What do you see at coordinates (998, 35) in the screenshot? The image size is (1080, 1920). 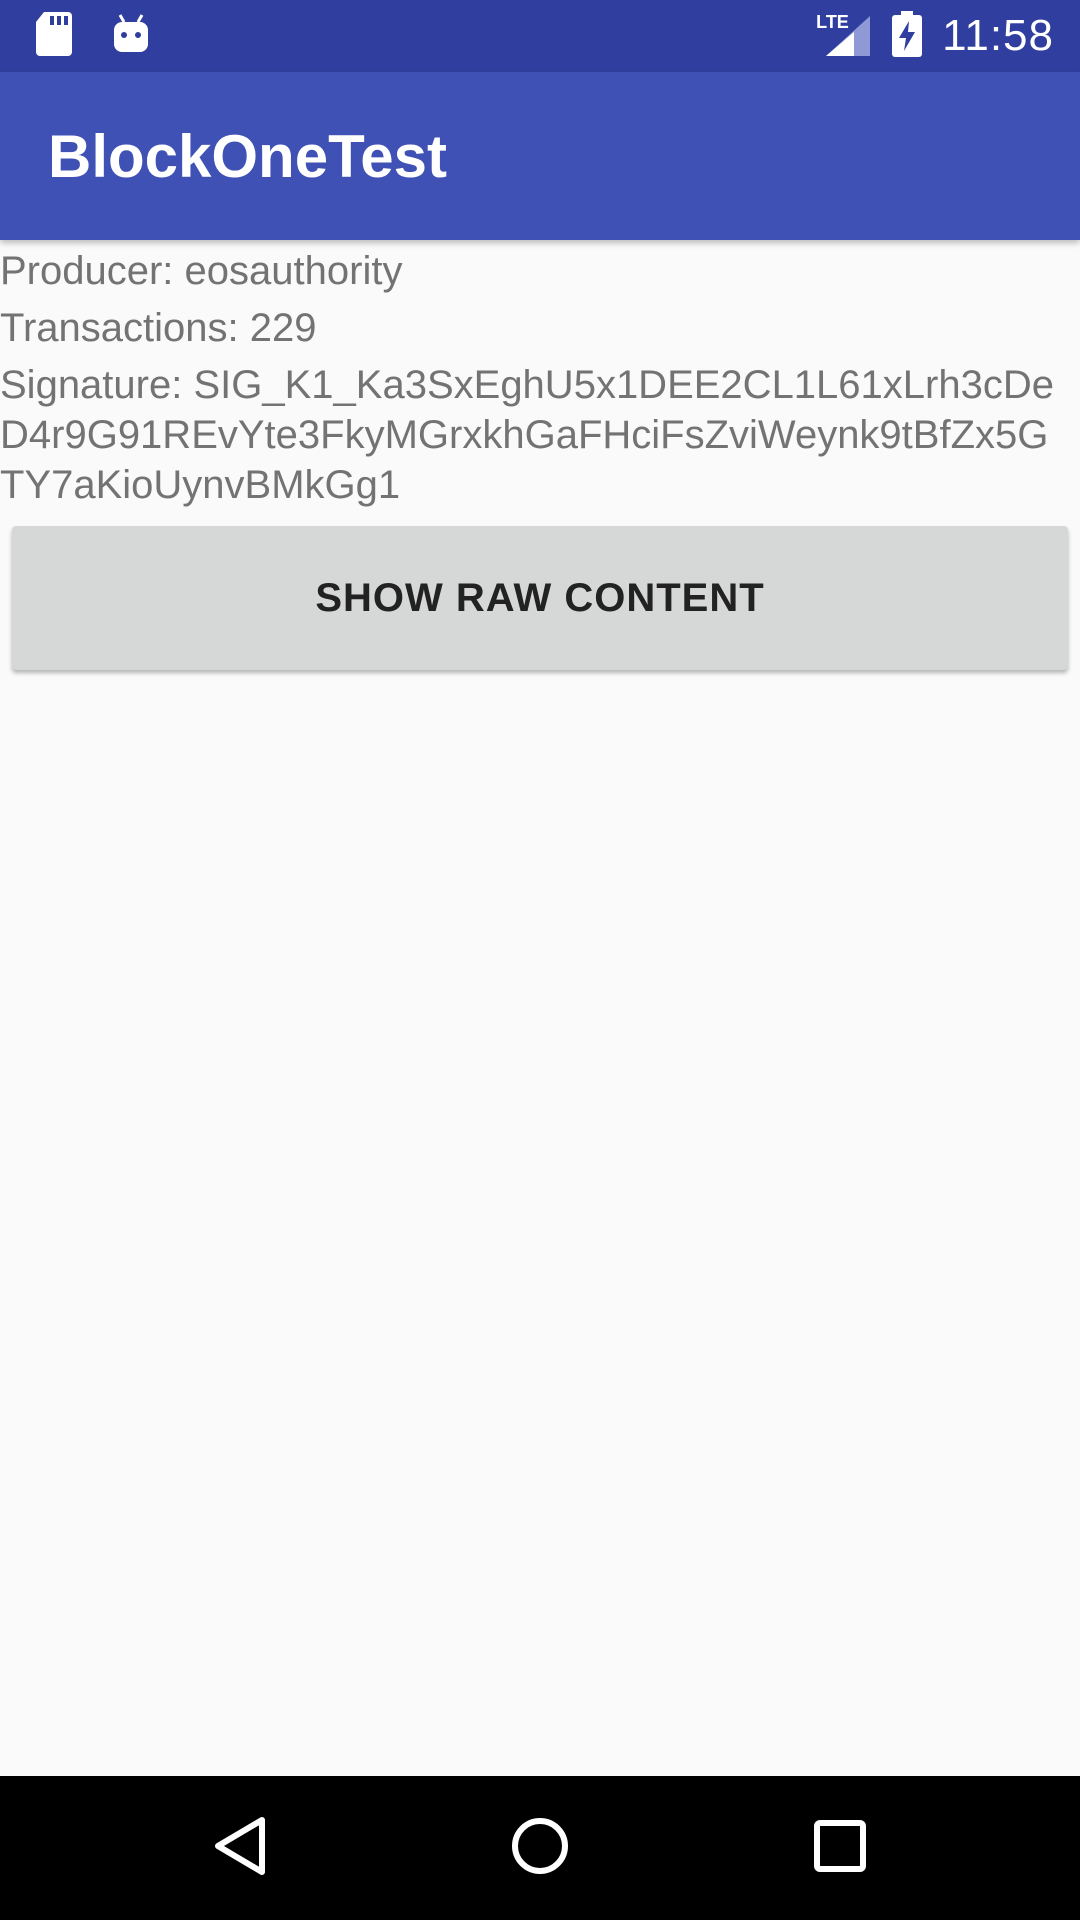 I see `status-clock: 11:58` at bounding box center [998, 35].